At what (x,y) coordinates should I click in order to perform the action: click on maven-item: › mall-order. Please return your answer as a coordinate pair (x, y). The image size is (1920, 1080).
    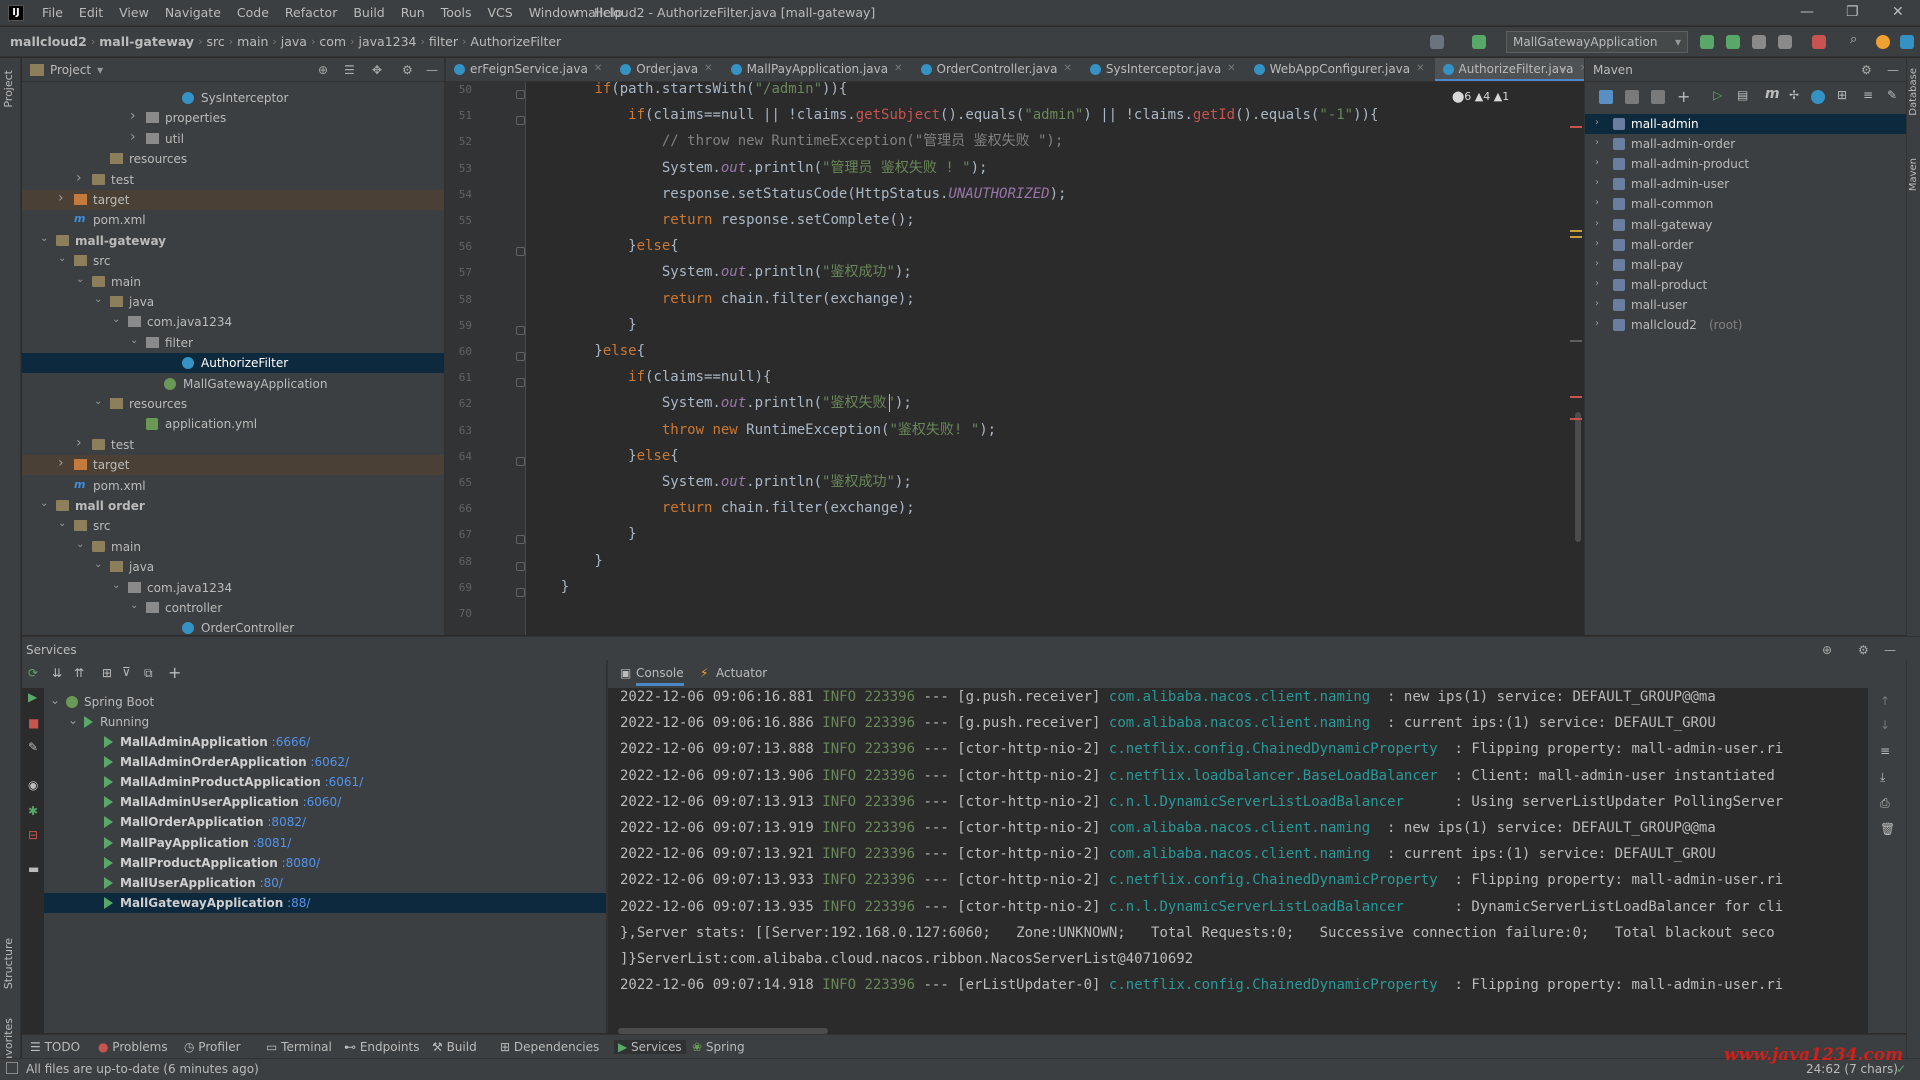
    Looking at the image, I should click on (1746, 245).